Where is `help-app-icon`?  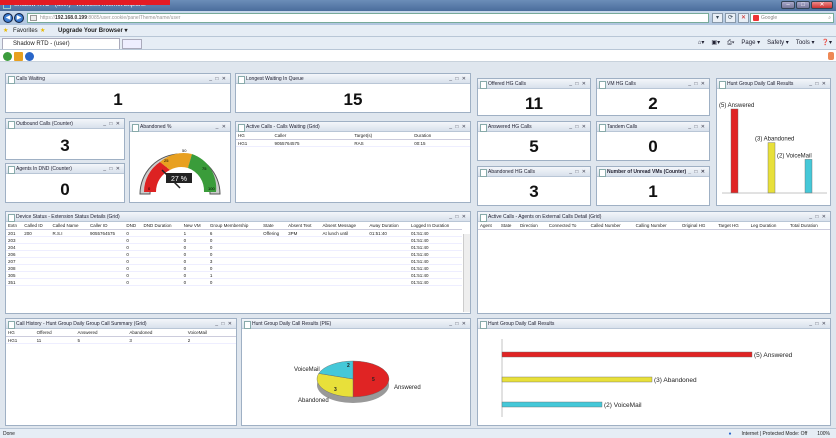
help-app-icon is located at coordinates (29, 56).